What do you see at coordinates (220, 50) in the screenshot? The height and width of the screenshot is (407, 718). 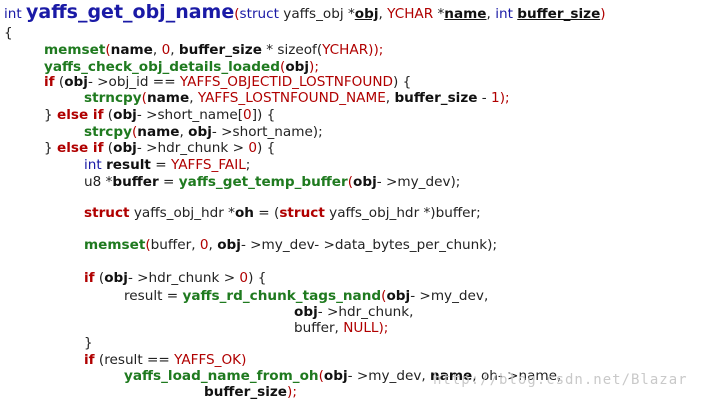 I see `code-token: buffer_size` at bounding box center [220, 50].